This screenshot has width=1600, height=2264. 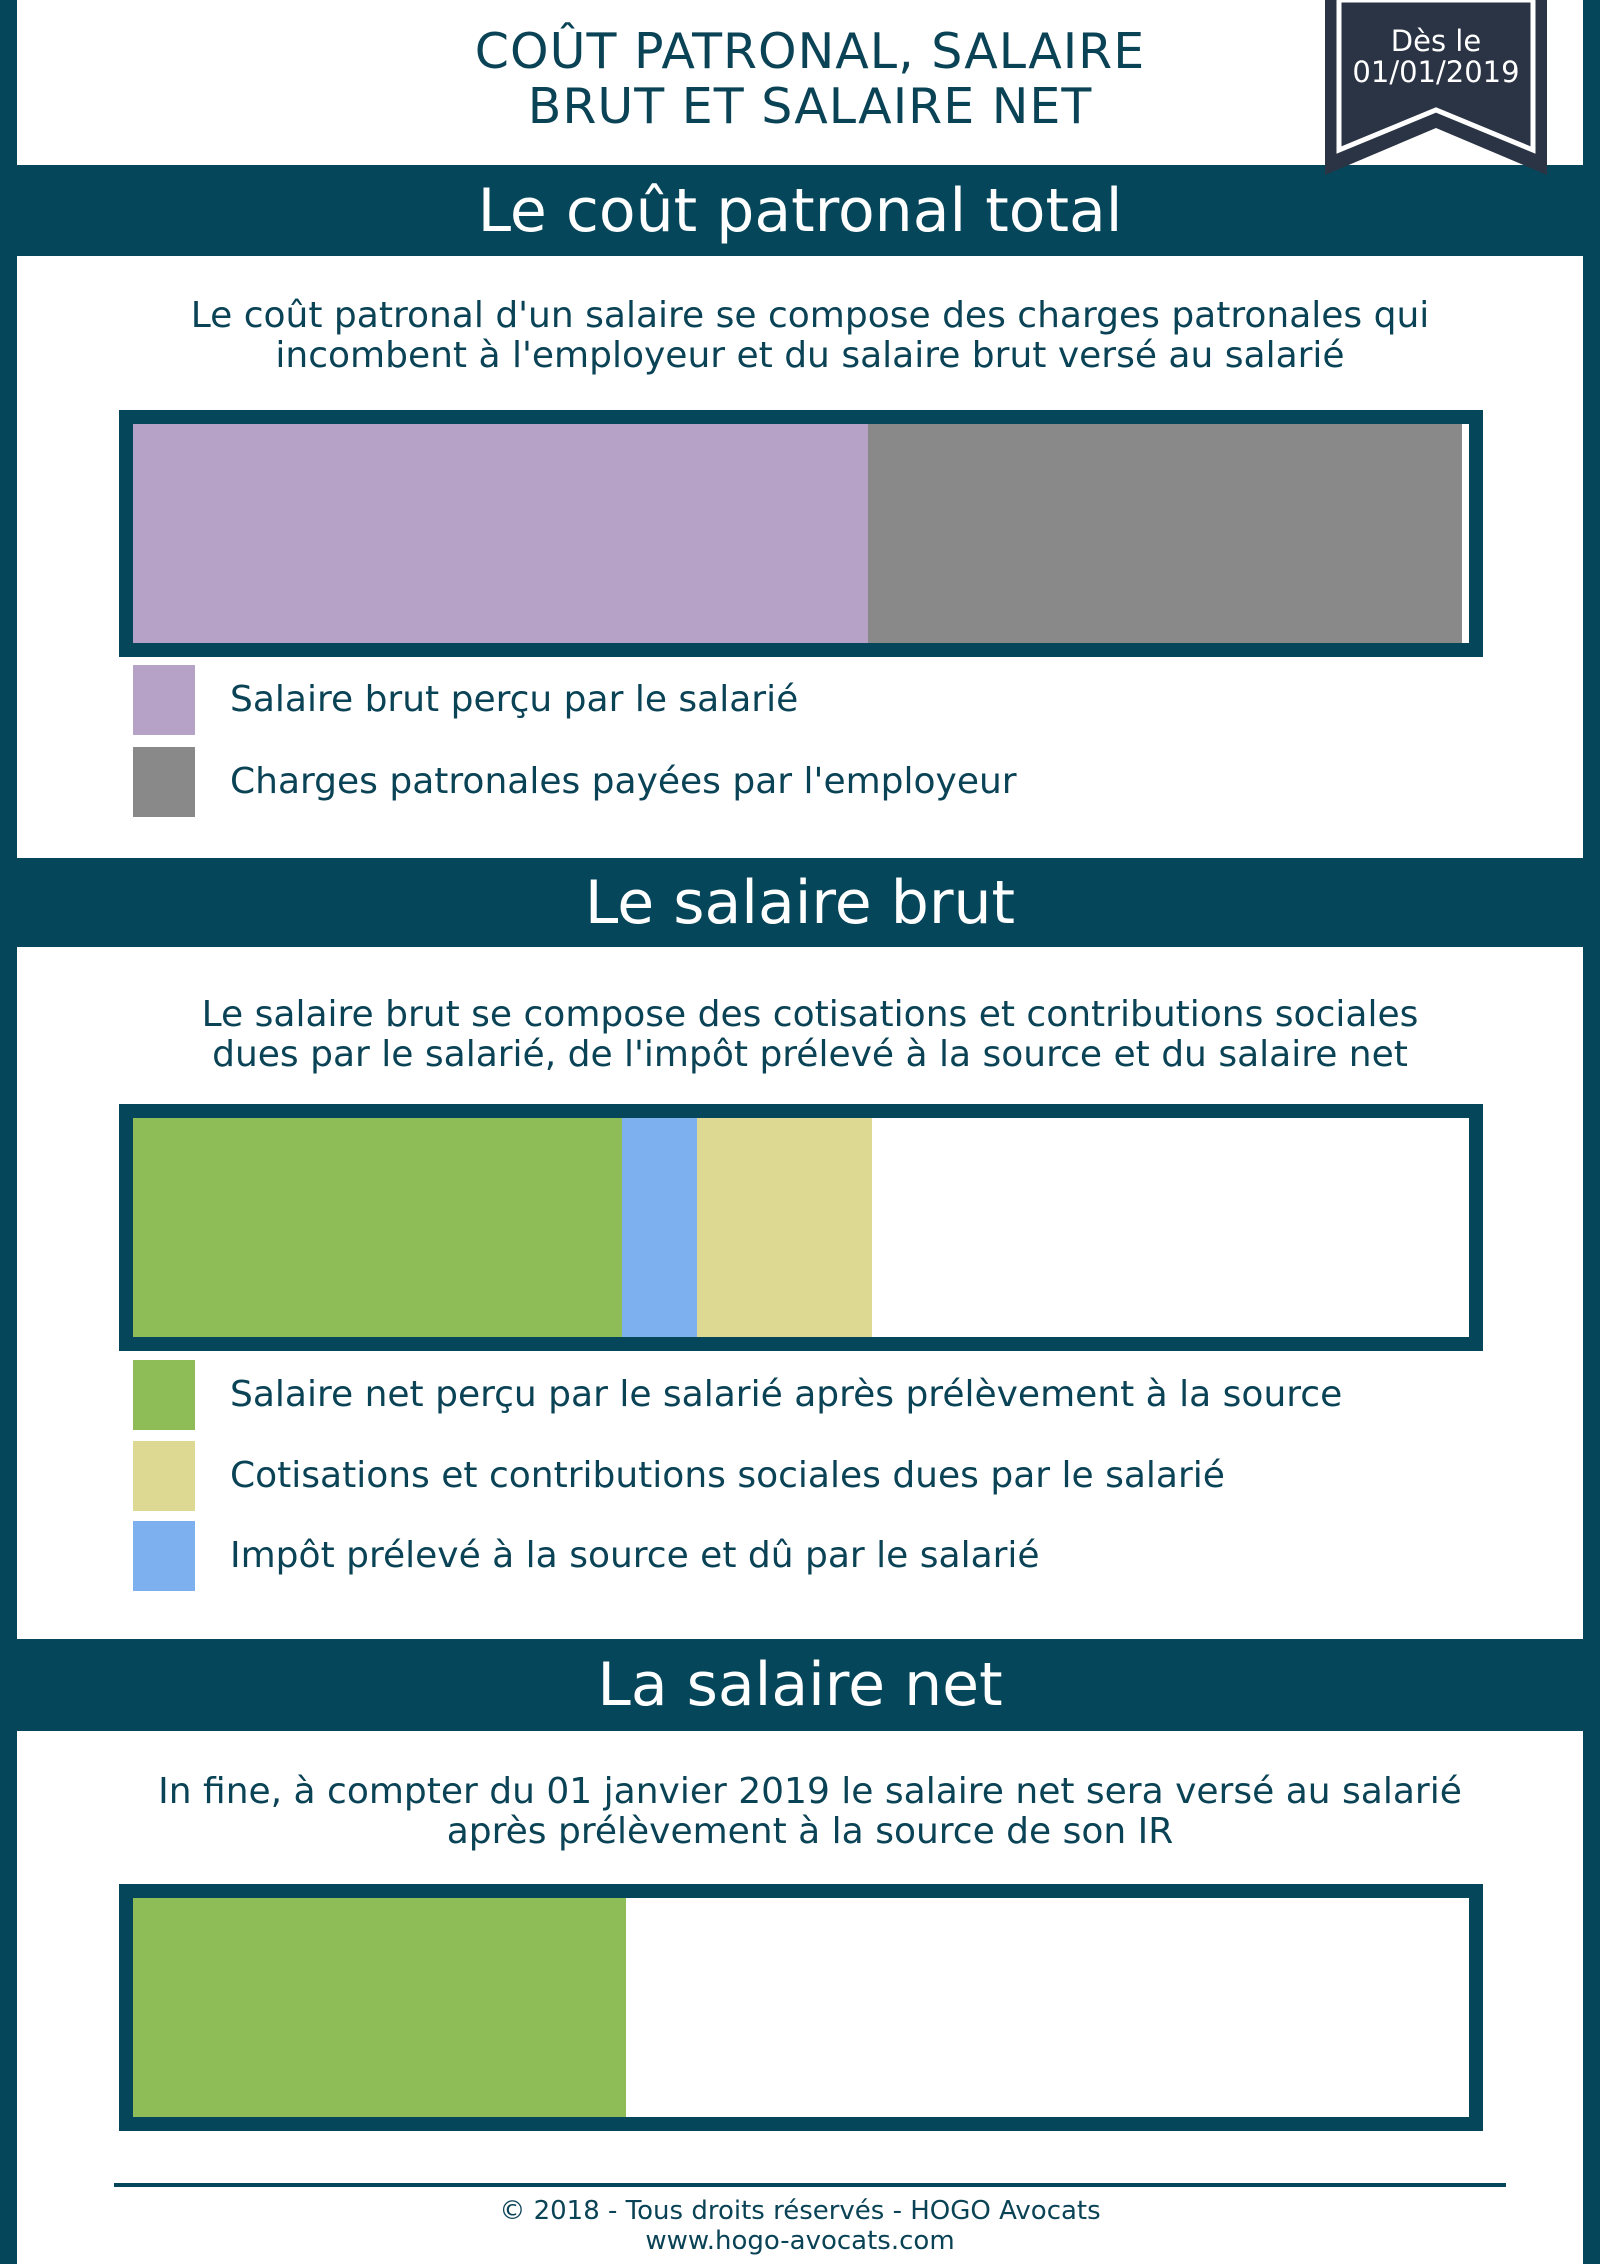 What do you see at coordinates (514, 699) in the screenshot?
I see `legend-label: Salaire brut perçu par le salarié` at bounding box center [514, 699].